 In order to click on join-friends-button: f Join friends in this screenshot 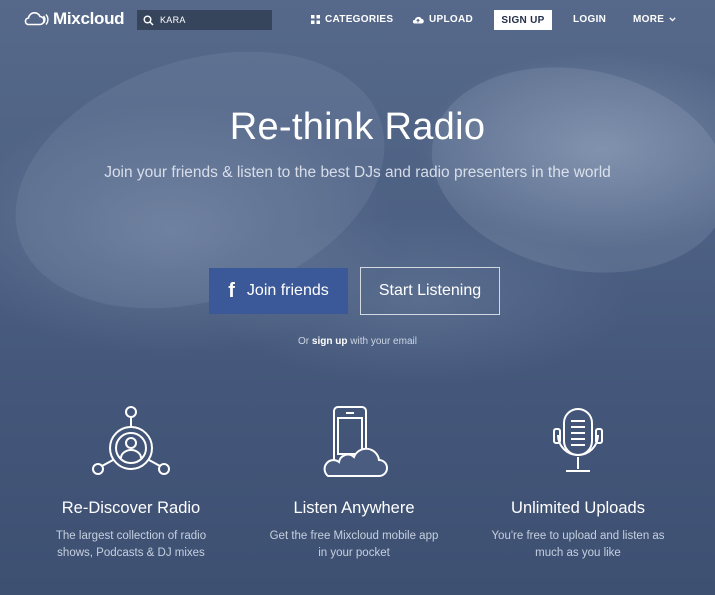, I will do `click(278, 291)`.